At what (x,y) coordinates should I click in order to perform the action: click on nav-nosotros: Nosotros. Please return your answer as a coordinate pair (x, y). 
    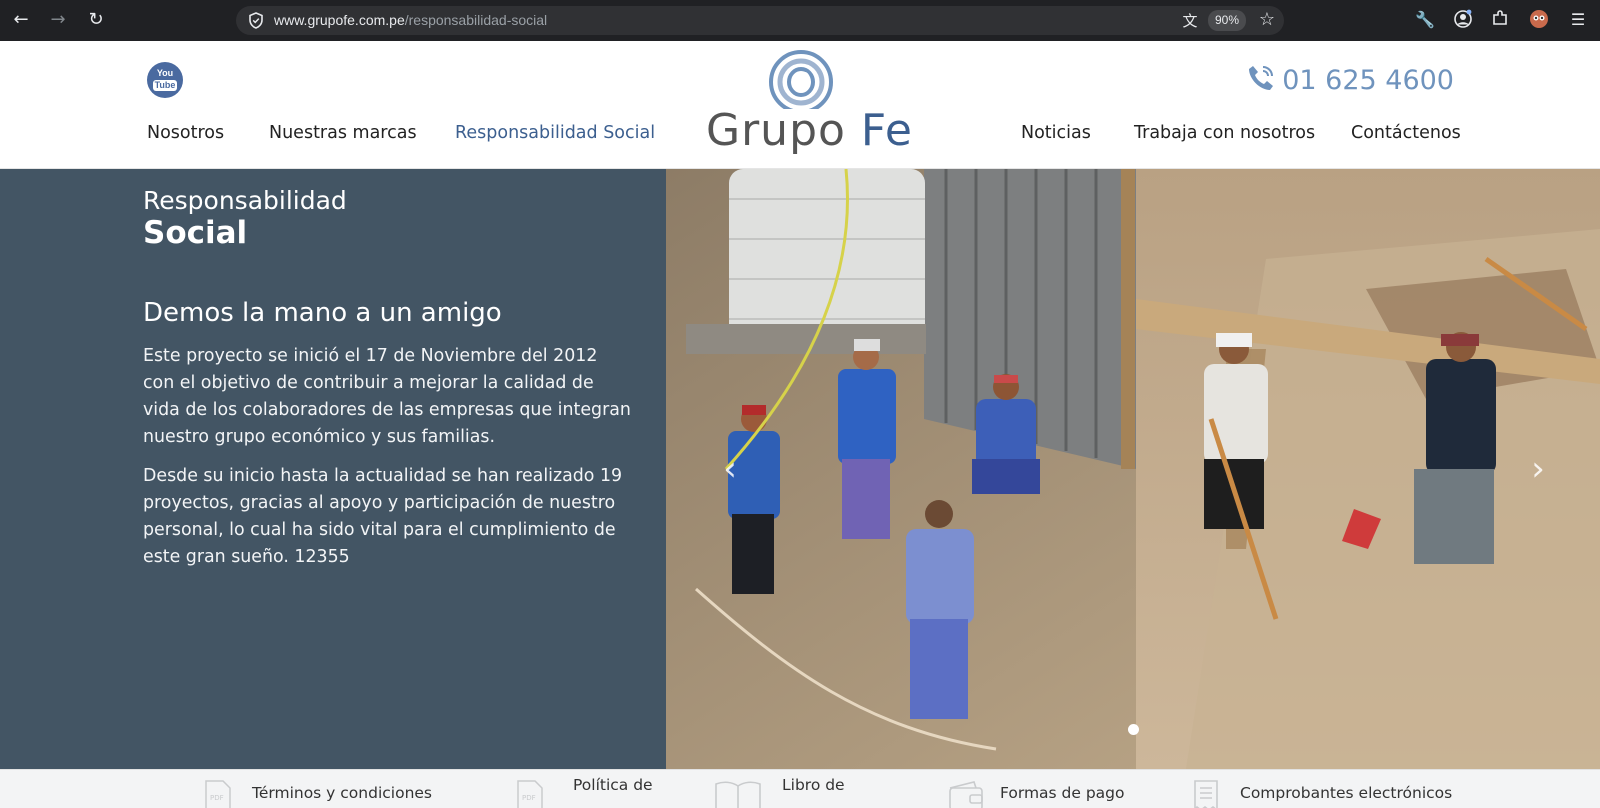
    Looking at the image, I should click on (185, 133).